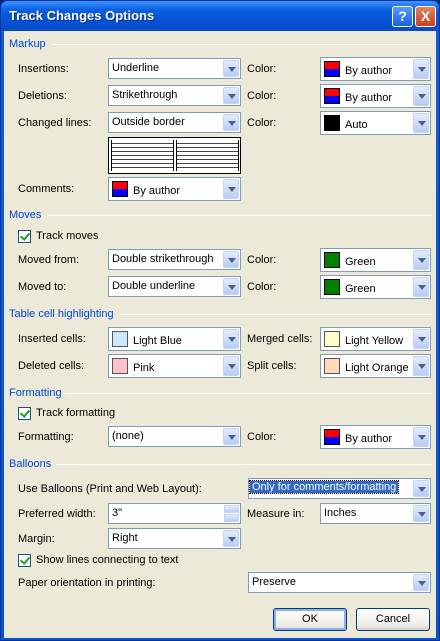 The width and height of the screenshot is (440, 641). Describe the element at coordinates (25, 215) in the screenshot. I see `moves-group-title: Moves` at that location.